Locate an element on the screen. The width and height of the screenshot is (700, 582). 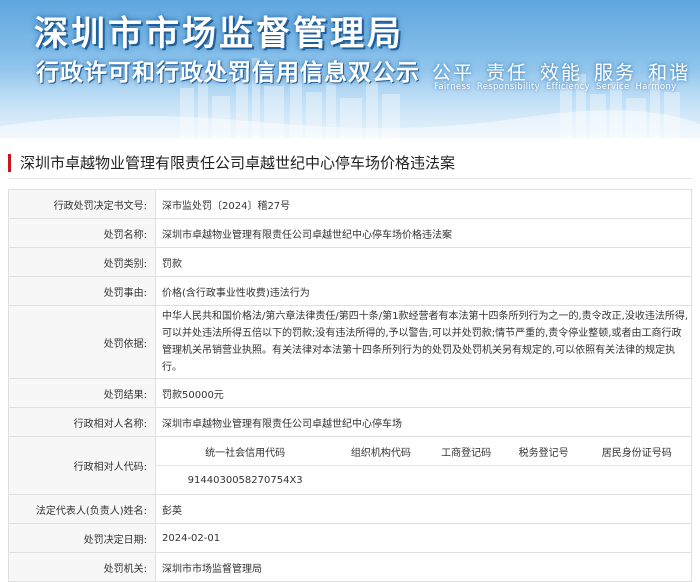
row-label: 处罚名称: is located at coordinates (82, 233).